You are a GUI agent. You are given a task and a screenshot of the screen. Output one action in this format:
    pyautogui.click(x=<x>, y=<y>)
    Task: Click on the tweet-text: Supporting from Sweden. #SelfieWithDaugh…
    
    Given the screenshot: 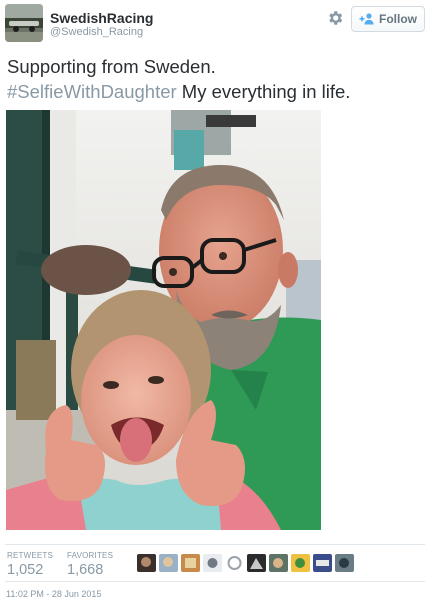 What is the action you would take?
    pyautogui.click(x=217, y=79)
    